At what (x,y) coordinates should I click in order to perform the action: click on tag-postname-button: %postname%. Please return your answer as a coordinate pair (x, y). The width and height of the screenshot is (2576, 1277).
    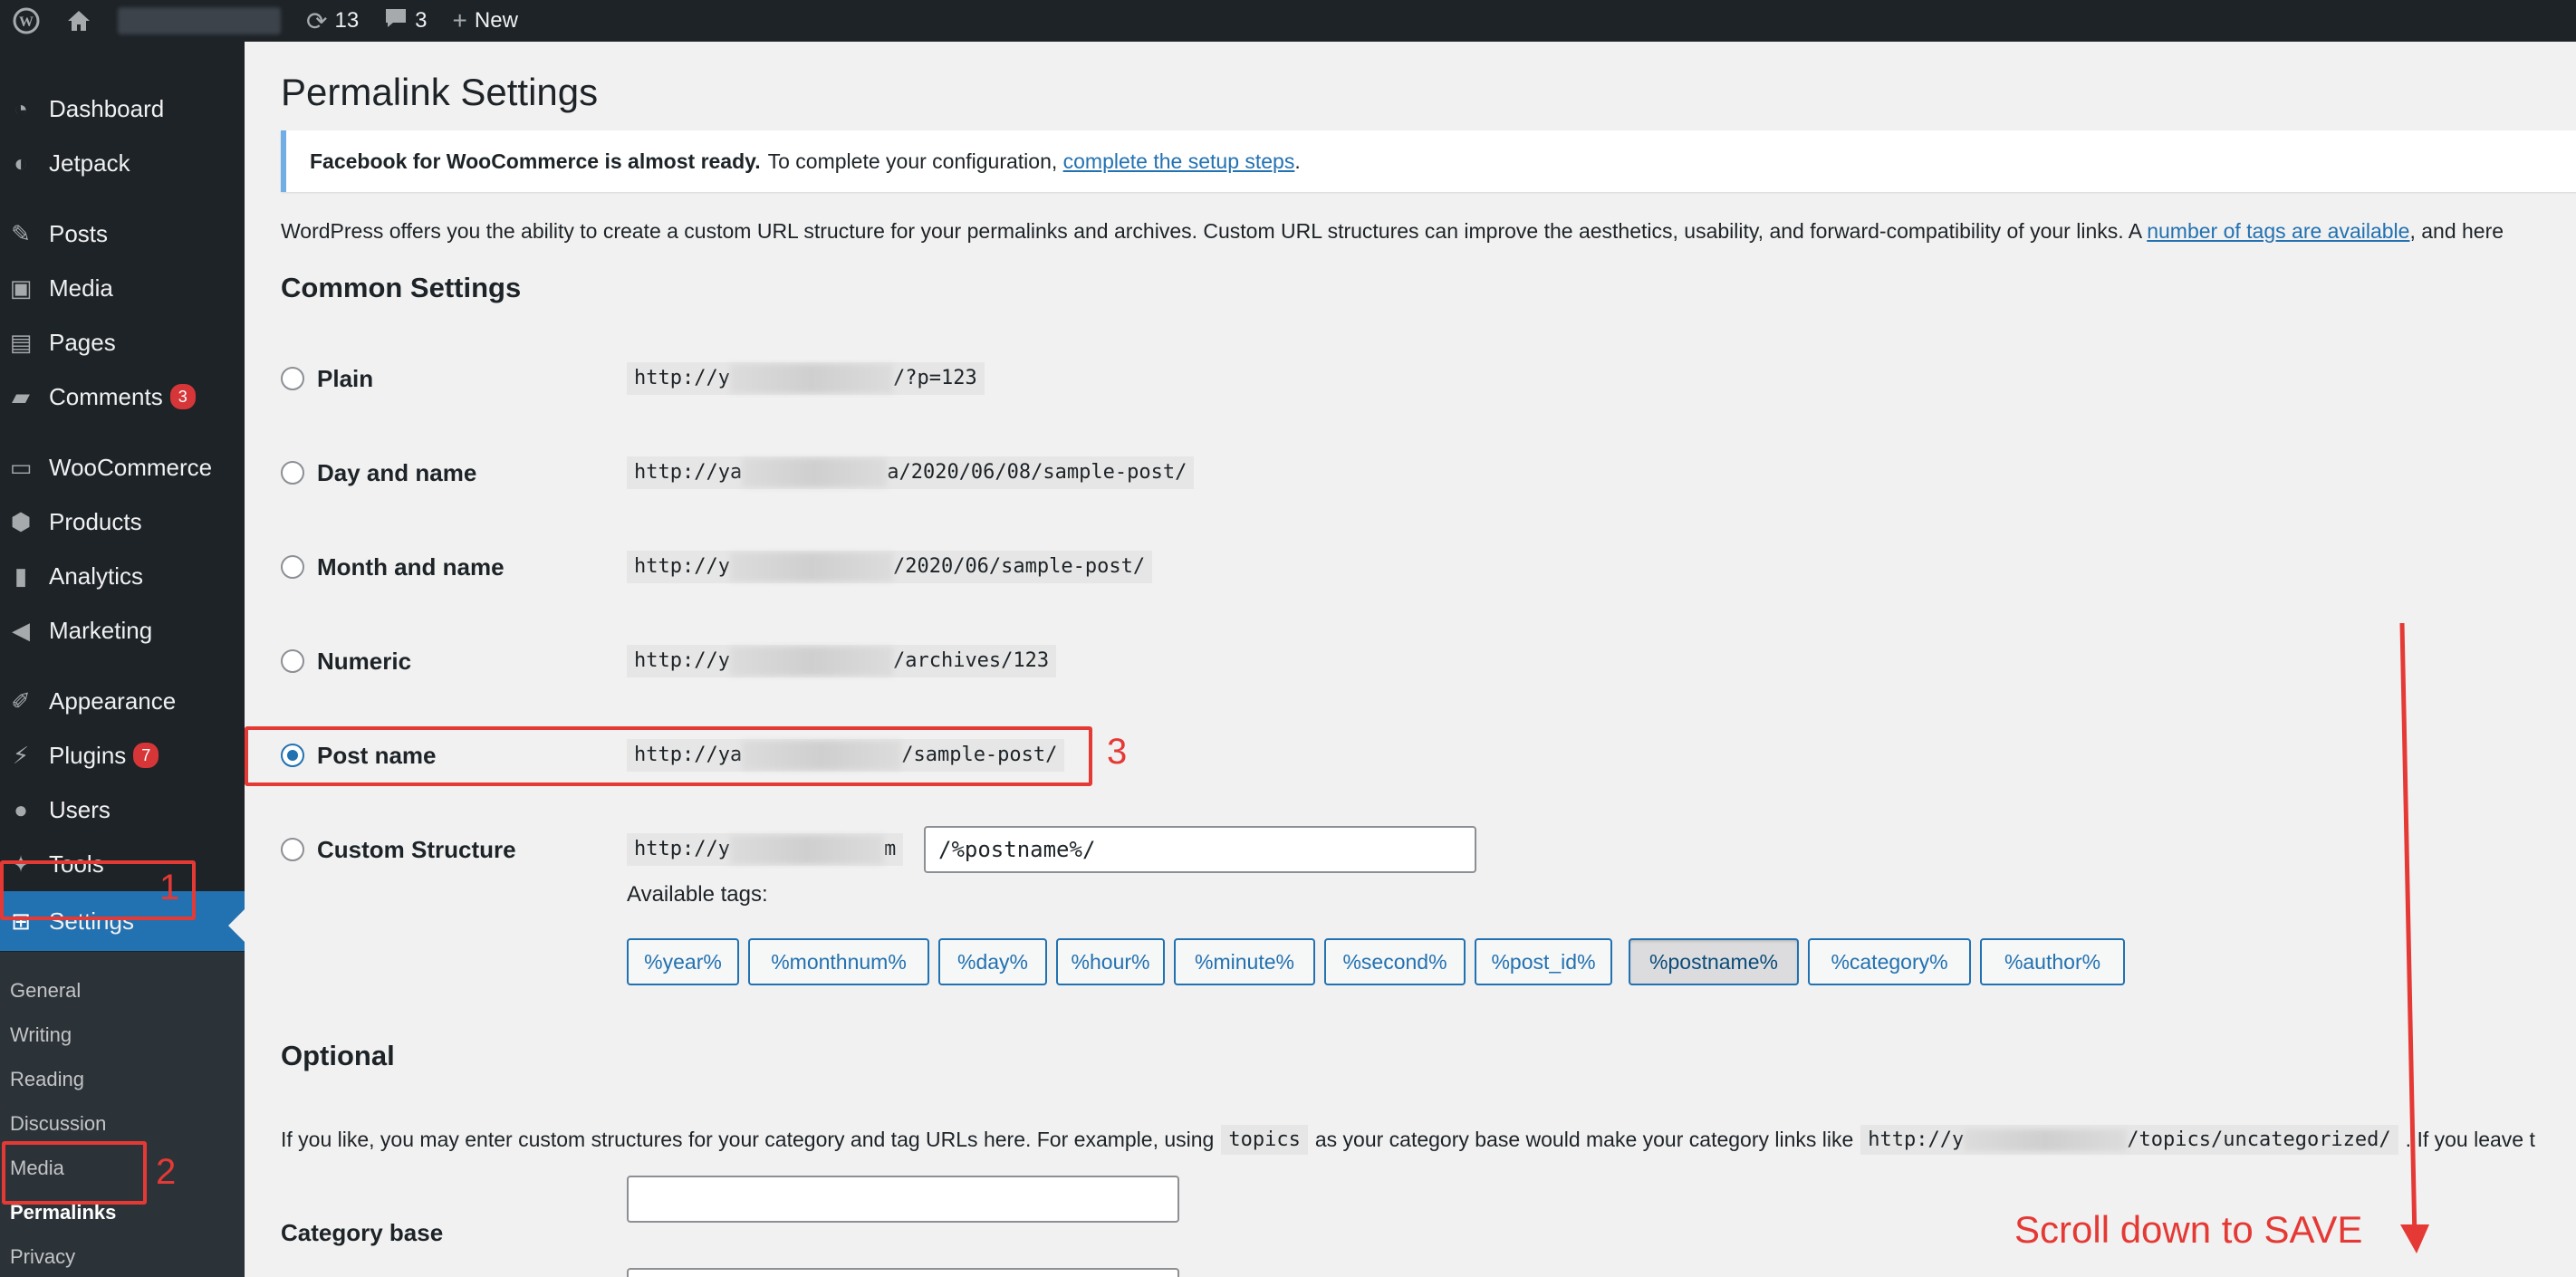
    Looking at the image, I should click on (1714, 962).